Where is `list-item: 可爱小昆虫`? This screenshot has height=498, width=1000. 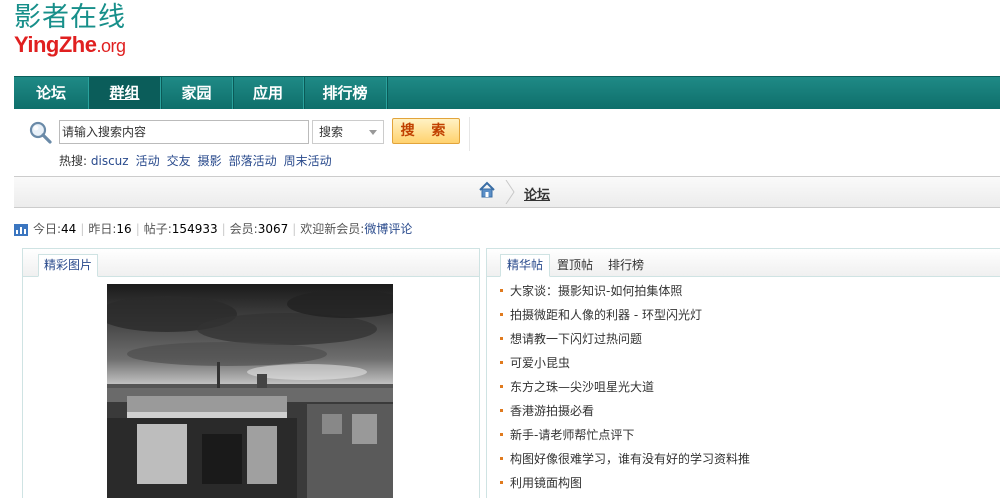 list-item: 可爱小昆虫 is located at coordinates (623, 363).